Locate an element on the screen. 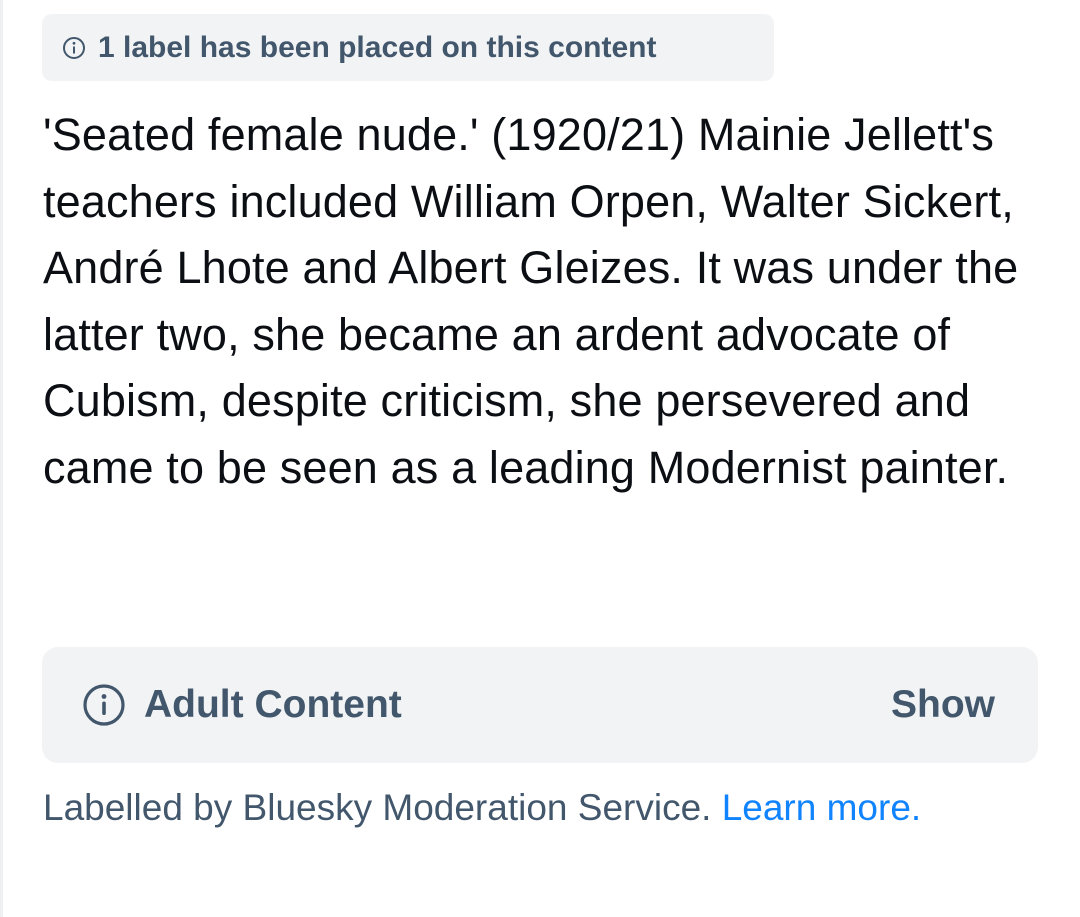  labelled-by-text: Labelled by Bluesky Moderation Service. is located at coordinates (377, 807).